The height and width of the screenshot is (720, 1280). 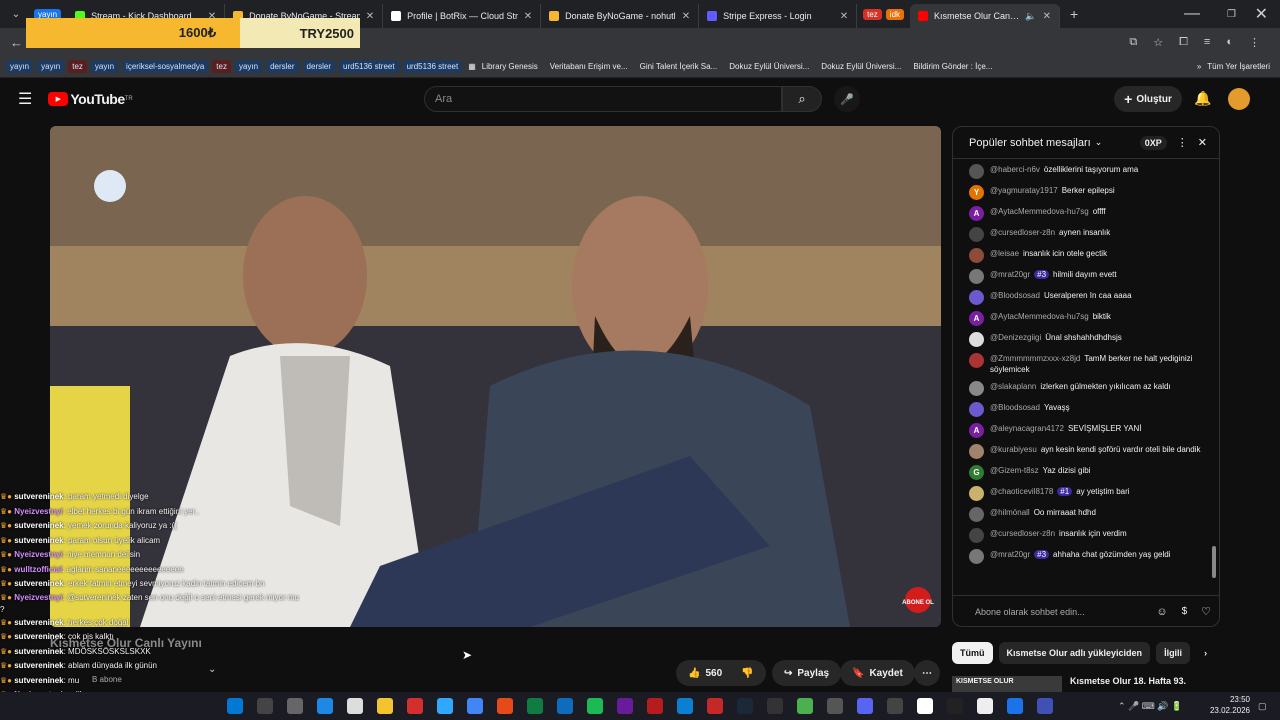 I want to click on chat-message: @Bloodsosad Useralperen In caa aaaa, so click(x=1086, y=297).